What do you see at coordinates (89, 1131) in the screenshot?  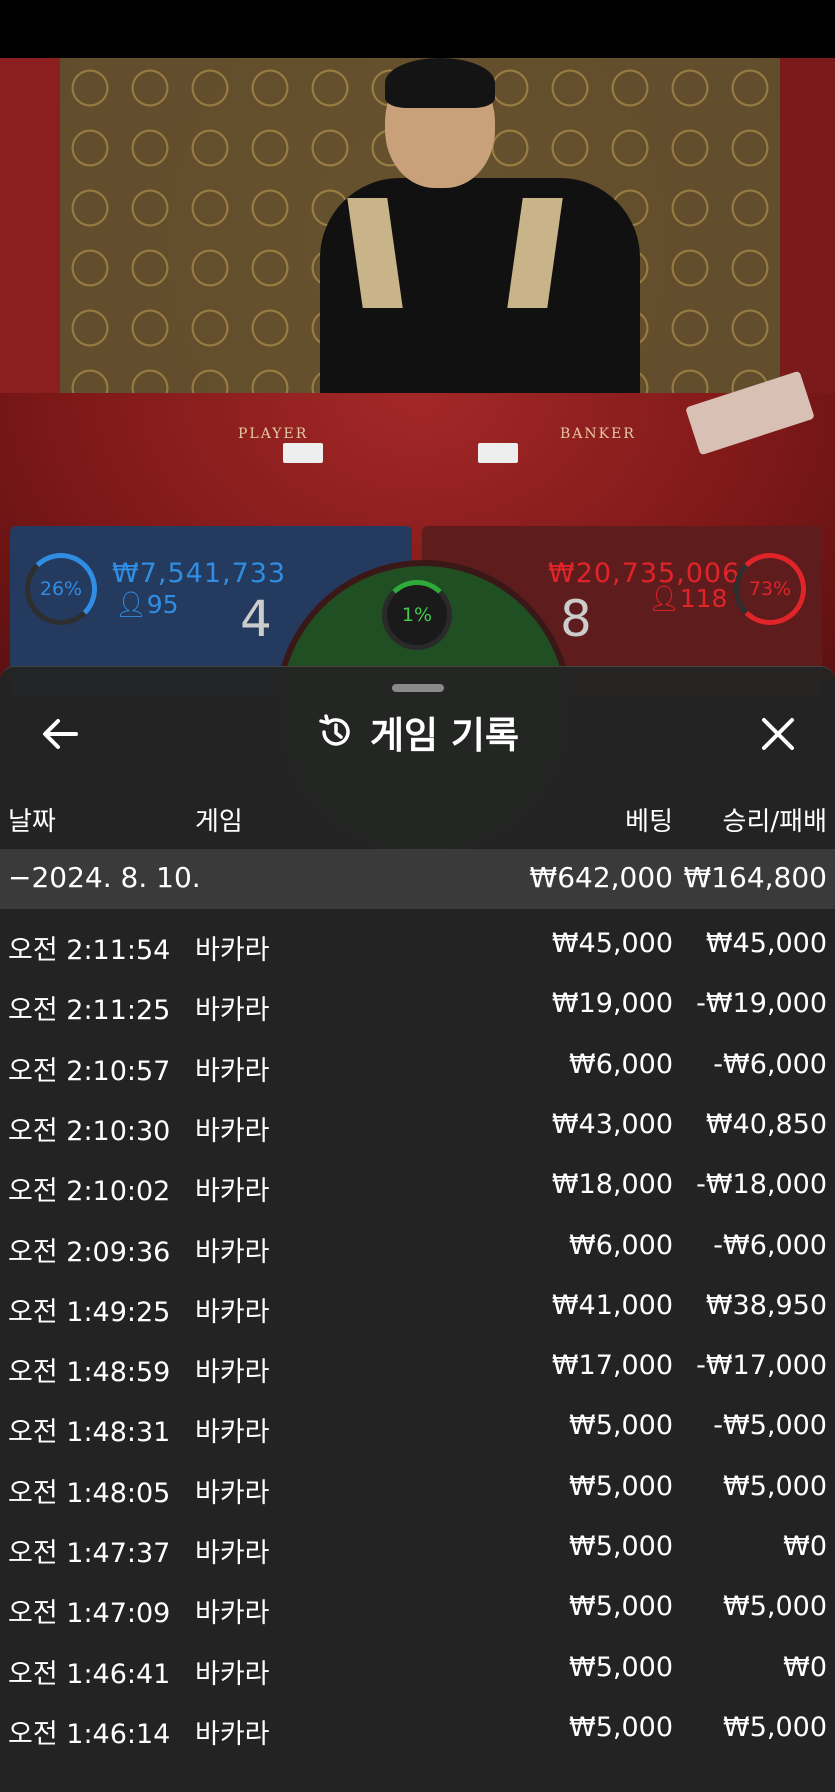 I see `row-time: 오전 2:10:30` at bounding box center [89, 1131].